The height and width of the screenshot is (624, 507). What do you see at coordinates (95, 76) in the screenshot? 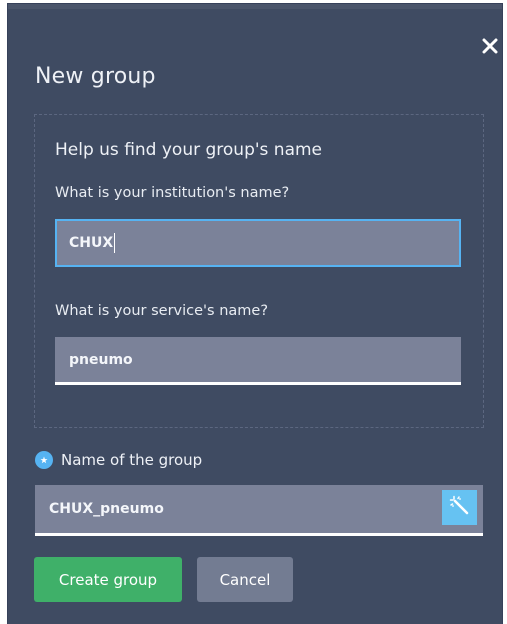
I see `dialog-title: New group` at bounding box center [95, 76].